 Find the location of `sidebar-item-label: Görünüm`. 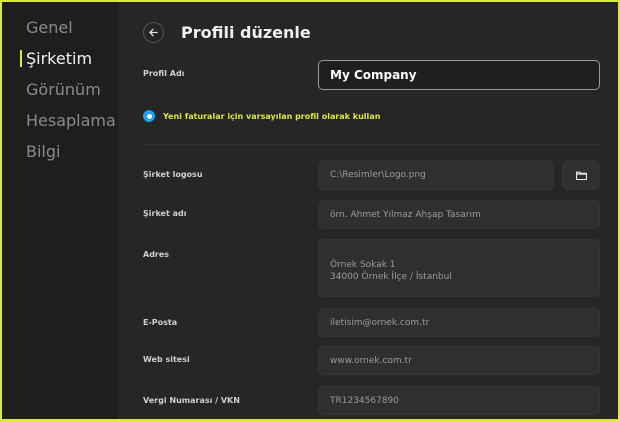

sidebar-item-label: Görünüm is located at coordinates (63, 89).